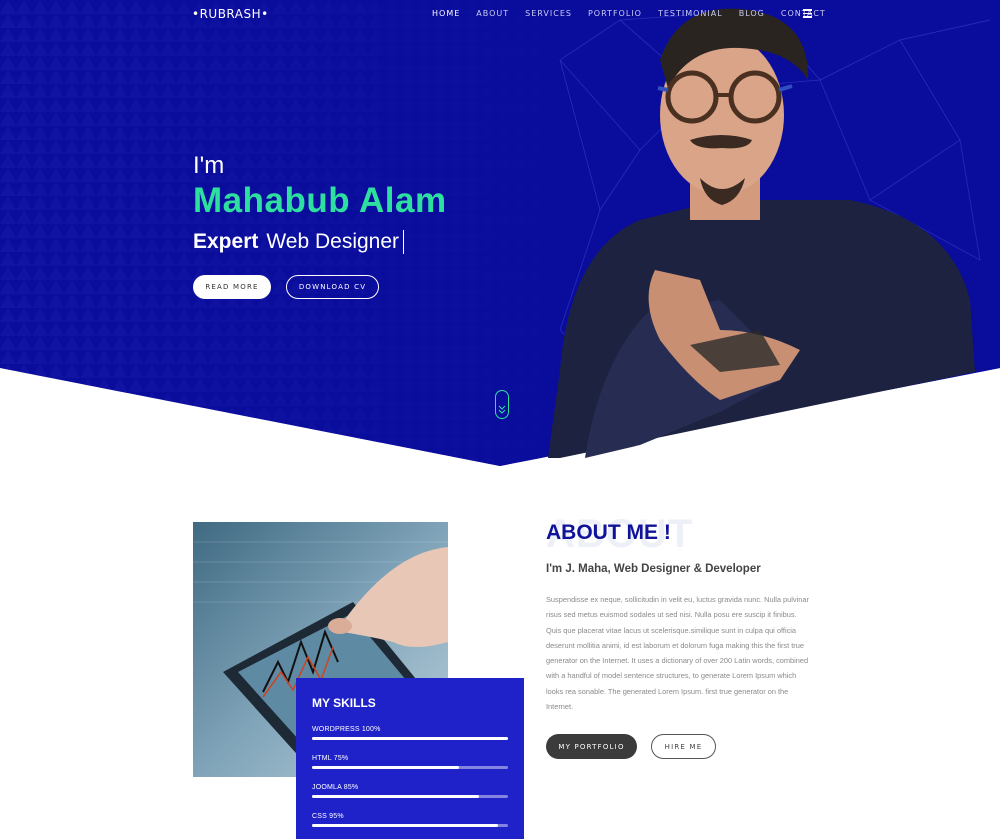 The image size is (1000, 839). Describe the element at coordinates (344, 703) in the screenshot. I see `skills-title: MY SKILLS` at that location.